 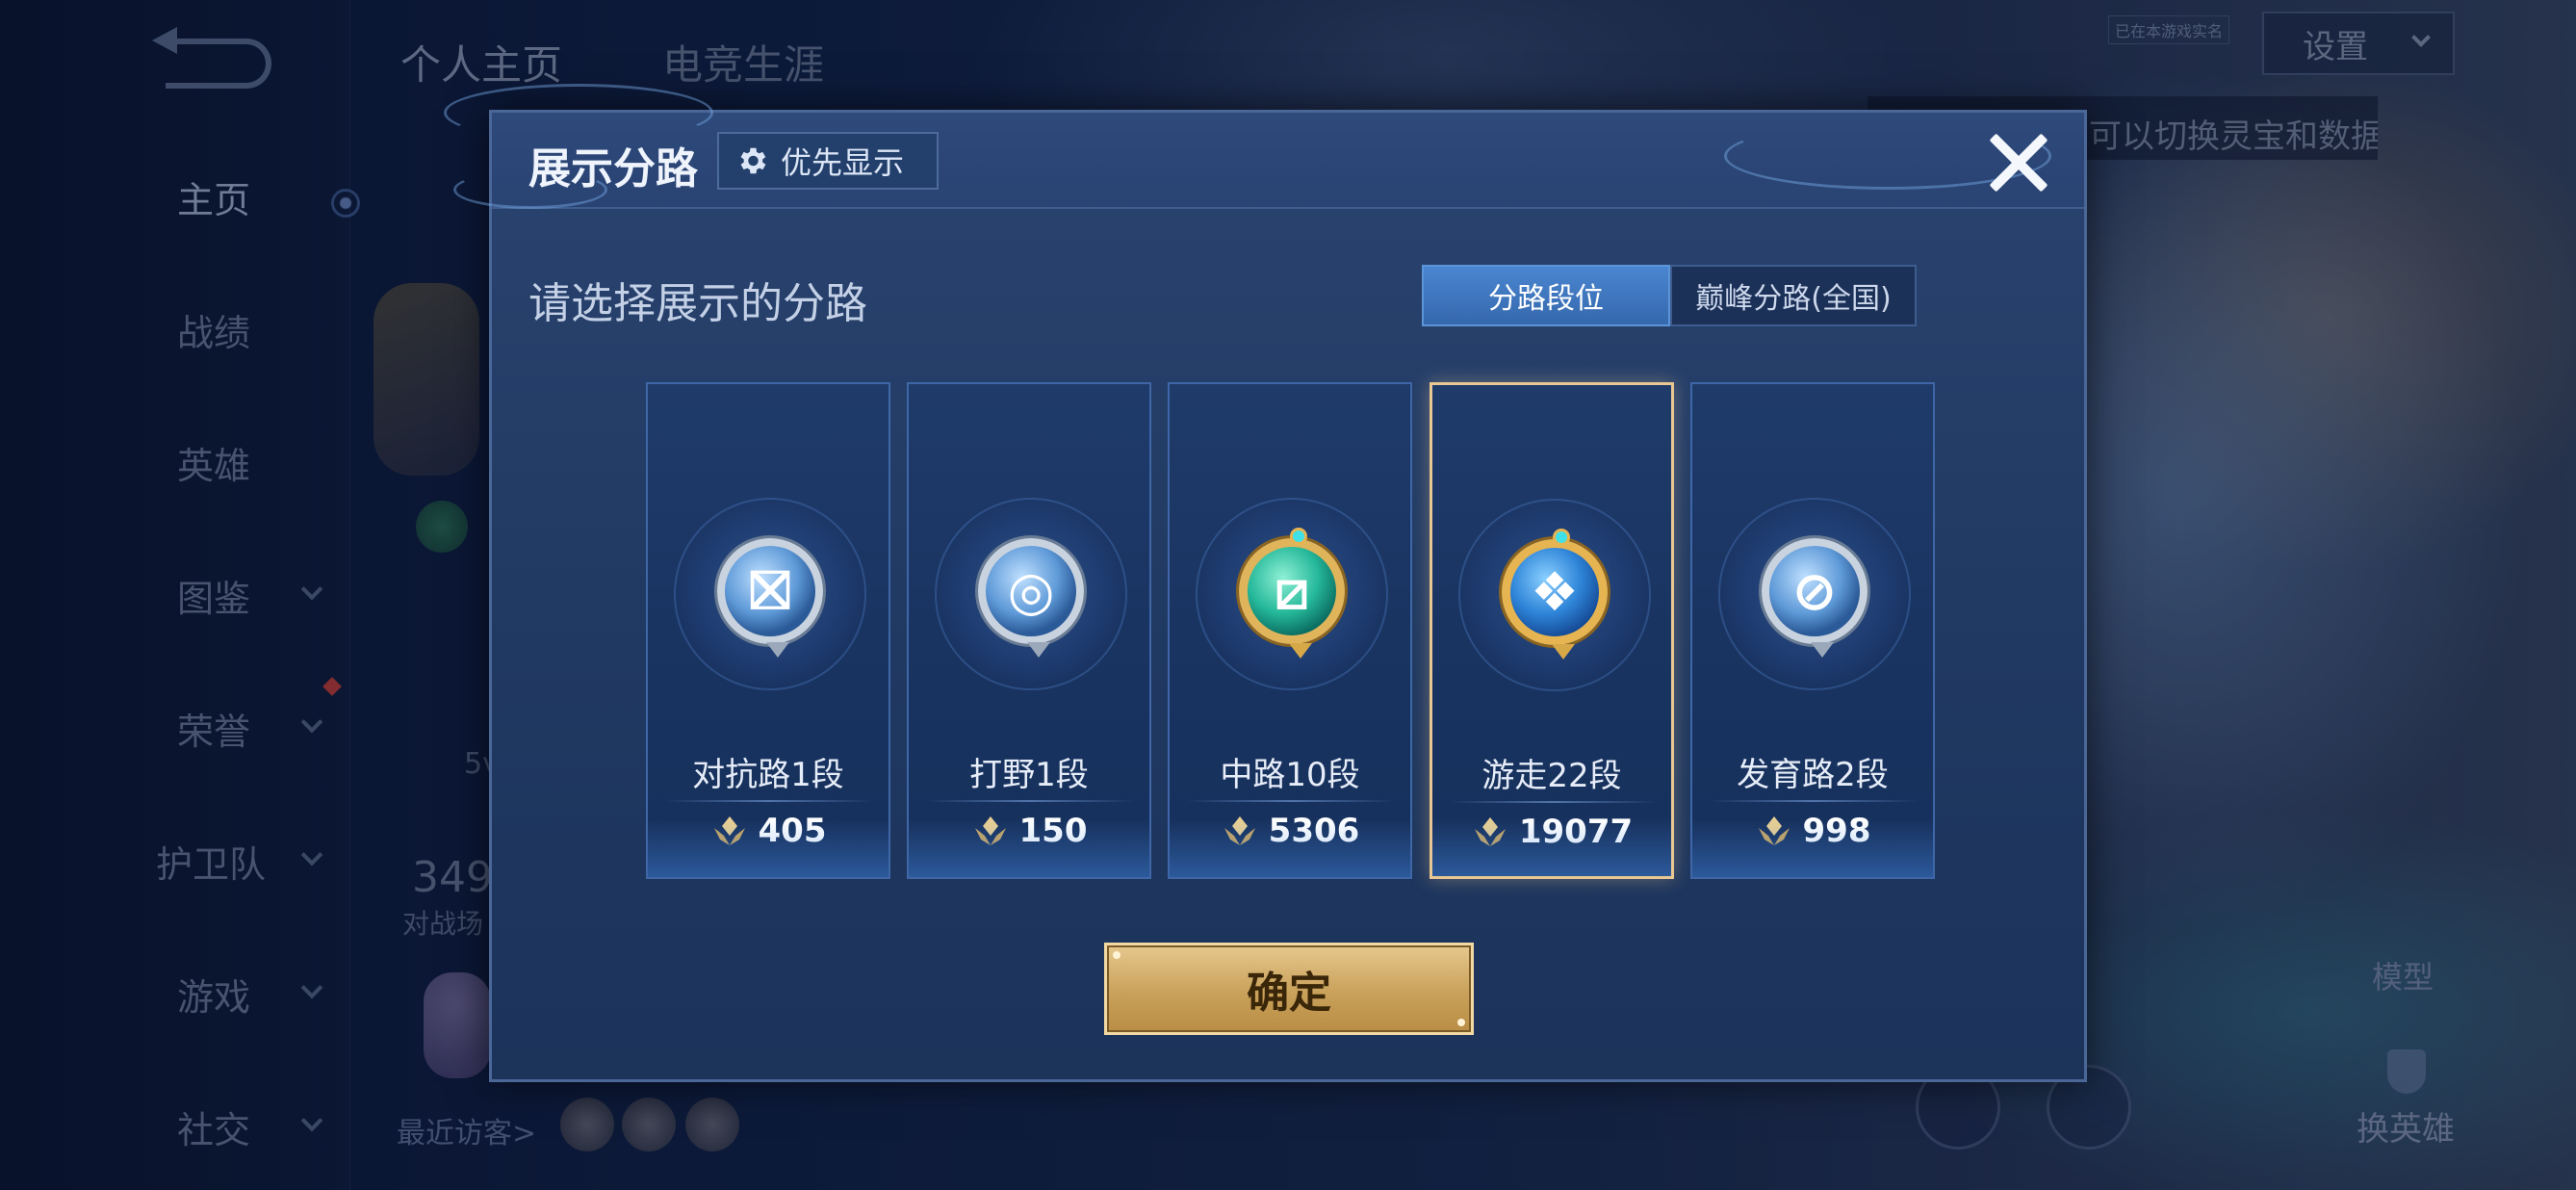 I want to click on lane-score-value: 5306, so click(x=1314, y=831).